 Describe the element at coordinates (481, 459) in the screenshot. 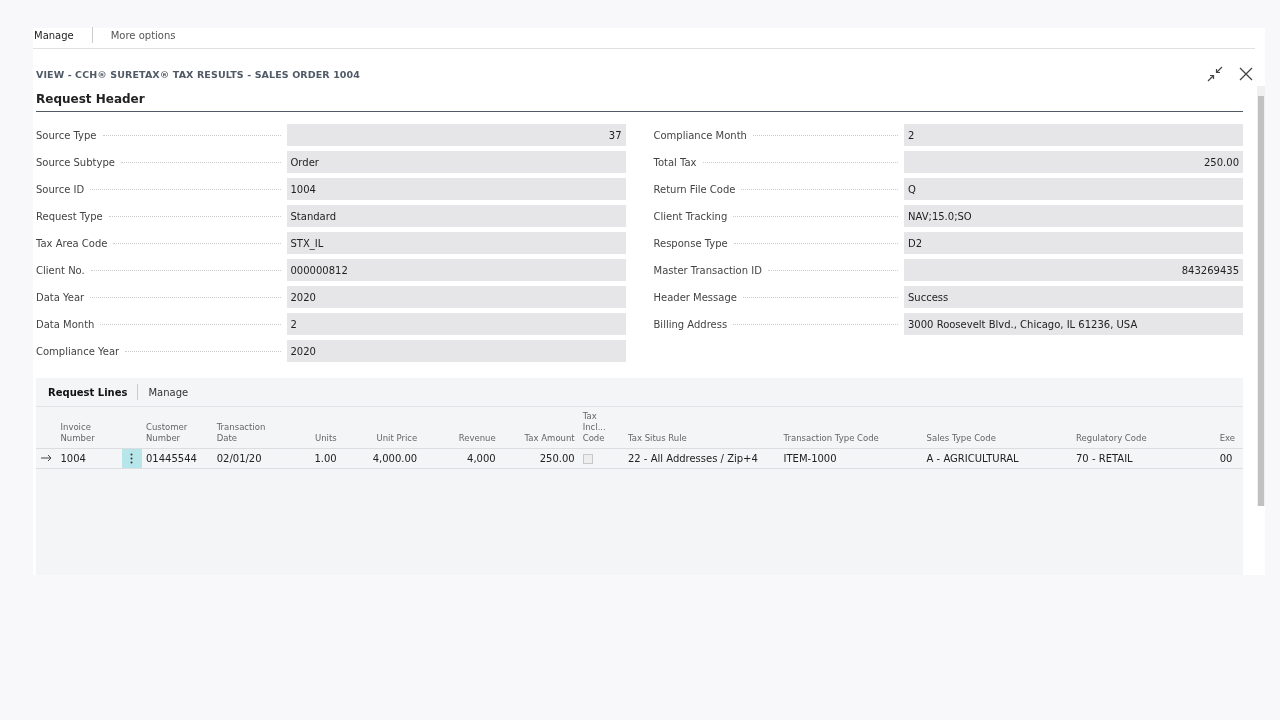

I see `table-cell: 4,000` at that location.